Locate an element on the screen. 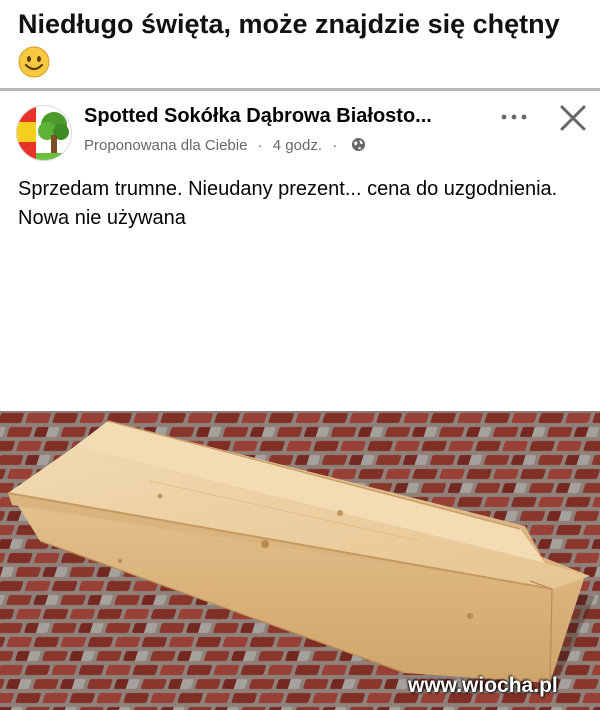 This screenshot has width=600, height=710. smiling-face-emoji-icon is located at coordinates (34, 62).